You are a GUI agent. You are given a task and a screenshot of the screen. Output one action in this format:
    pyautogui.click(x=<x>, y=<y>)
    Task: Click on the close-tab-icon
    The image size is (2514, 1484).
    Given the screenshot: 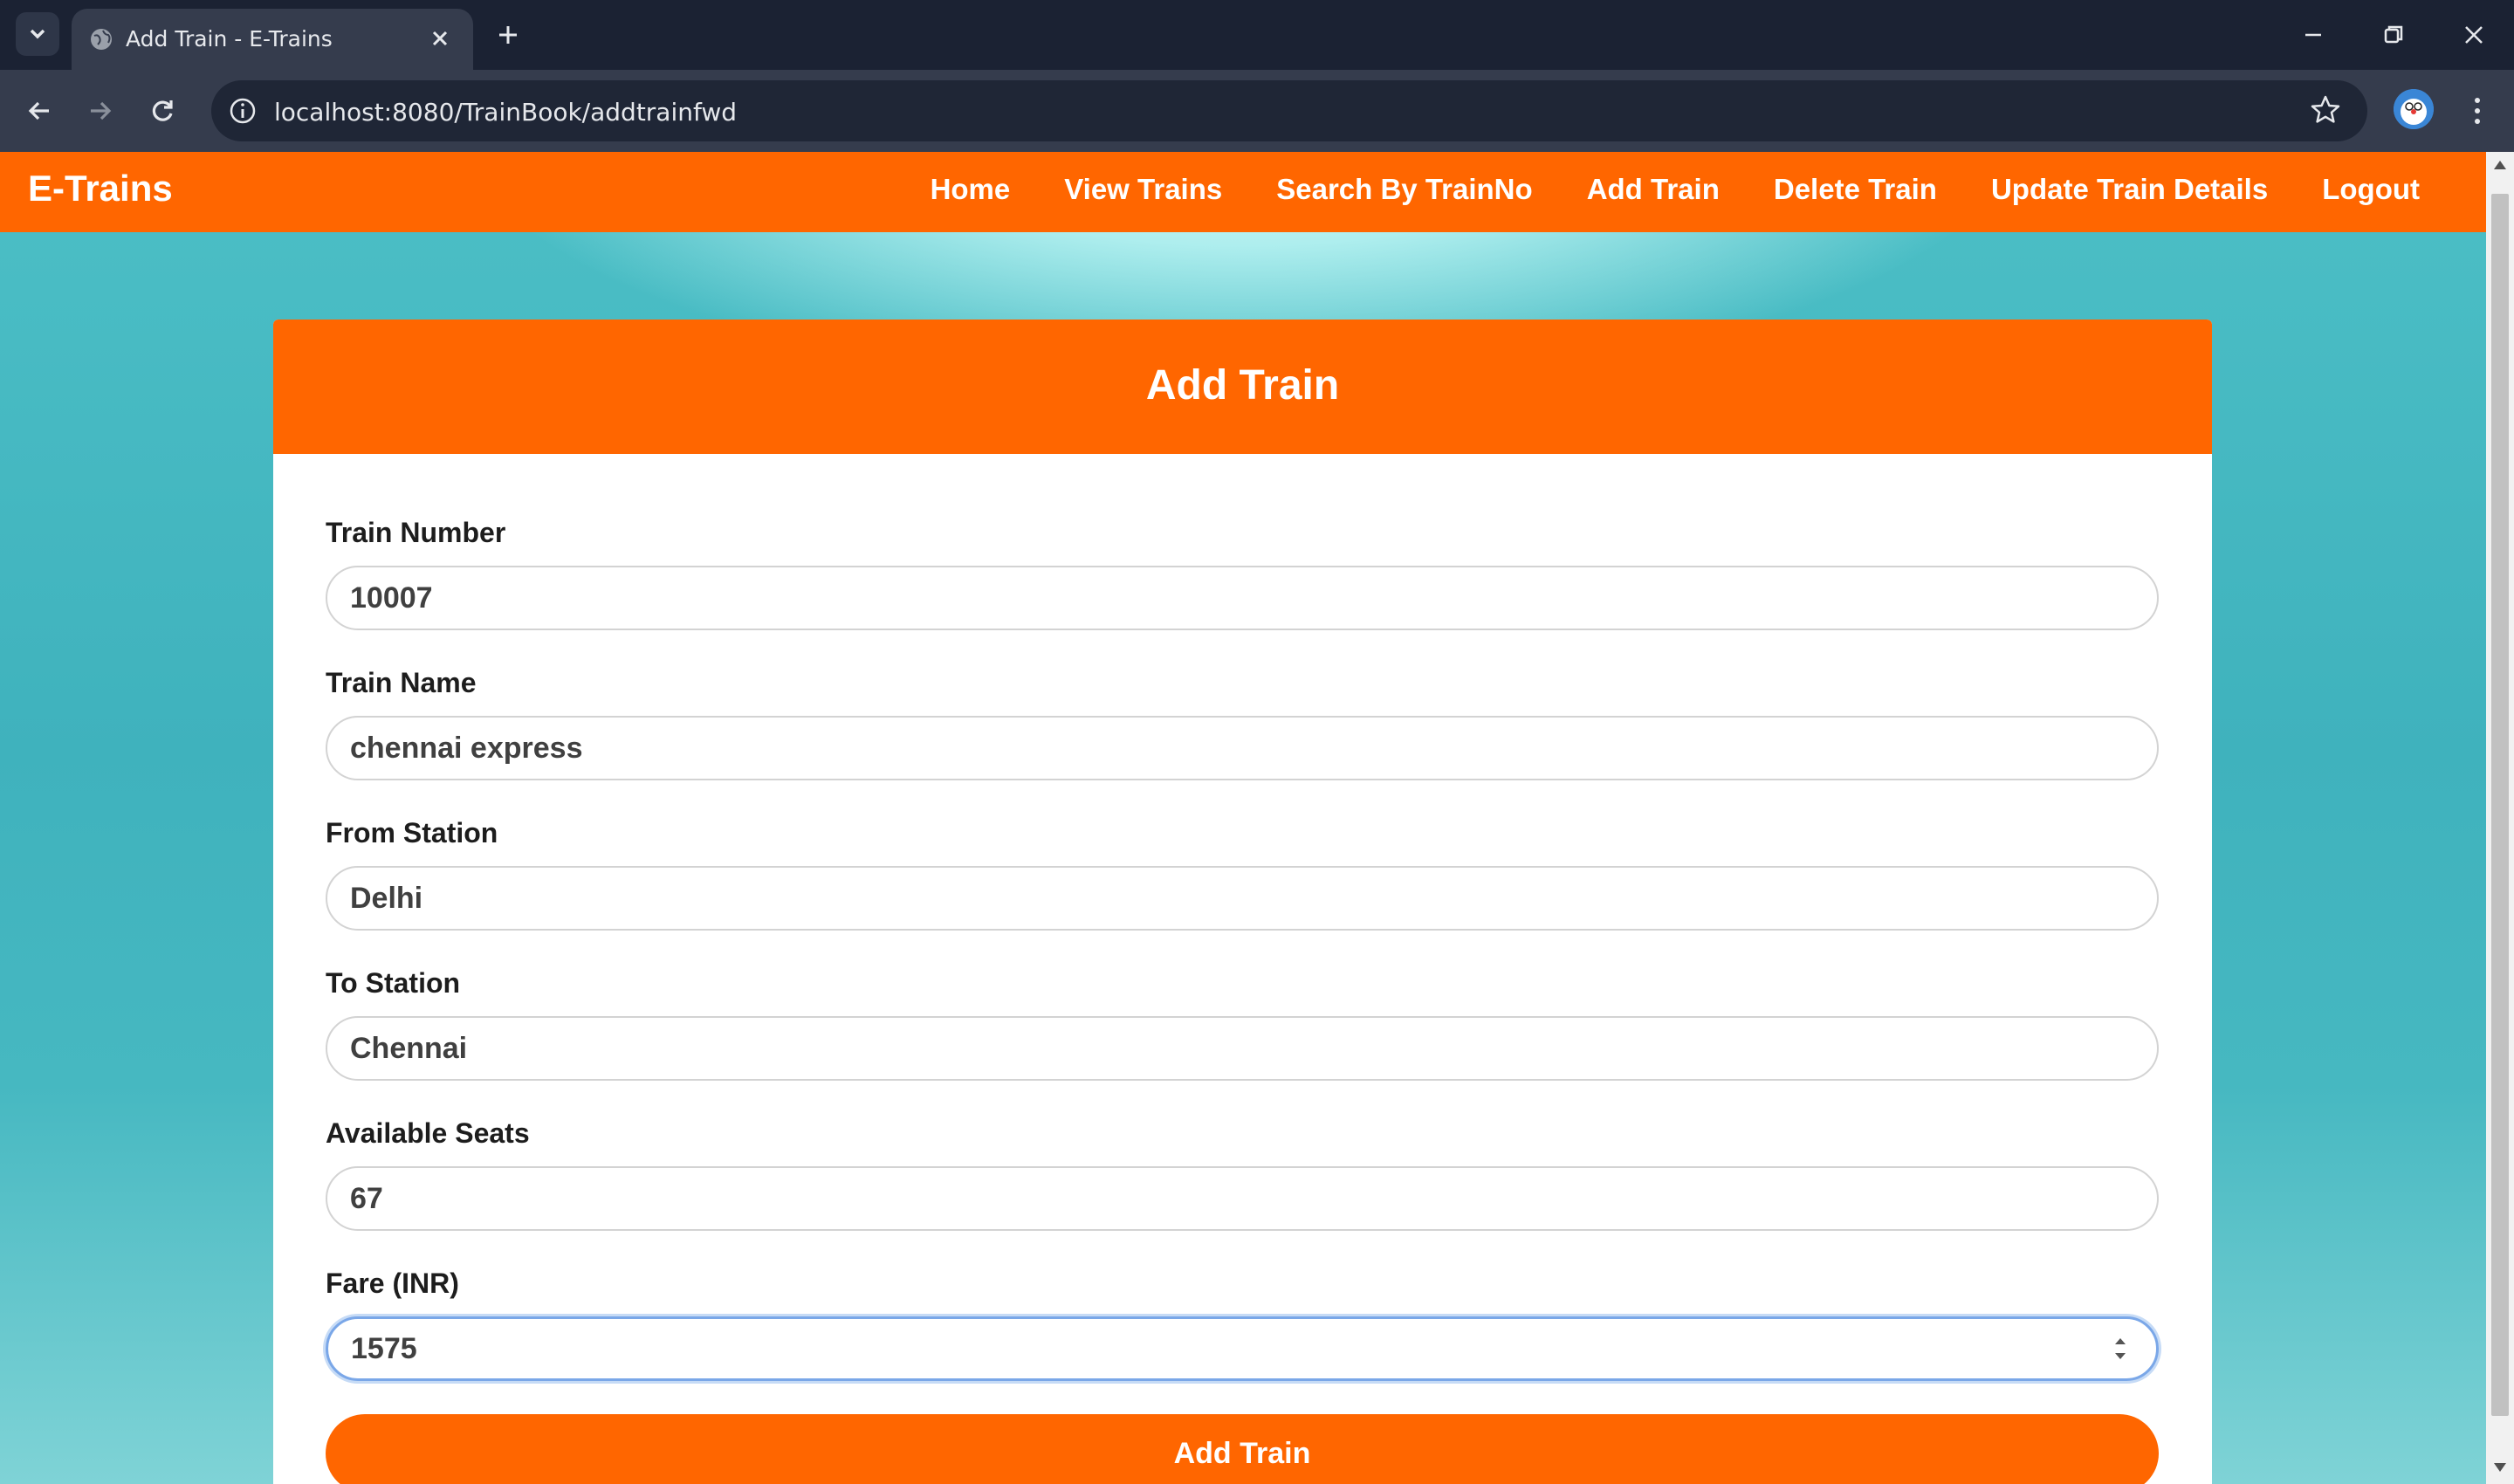 What is the action you would take?
    pyautogui.click(x=440, y=39)
    